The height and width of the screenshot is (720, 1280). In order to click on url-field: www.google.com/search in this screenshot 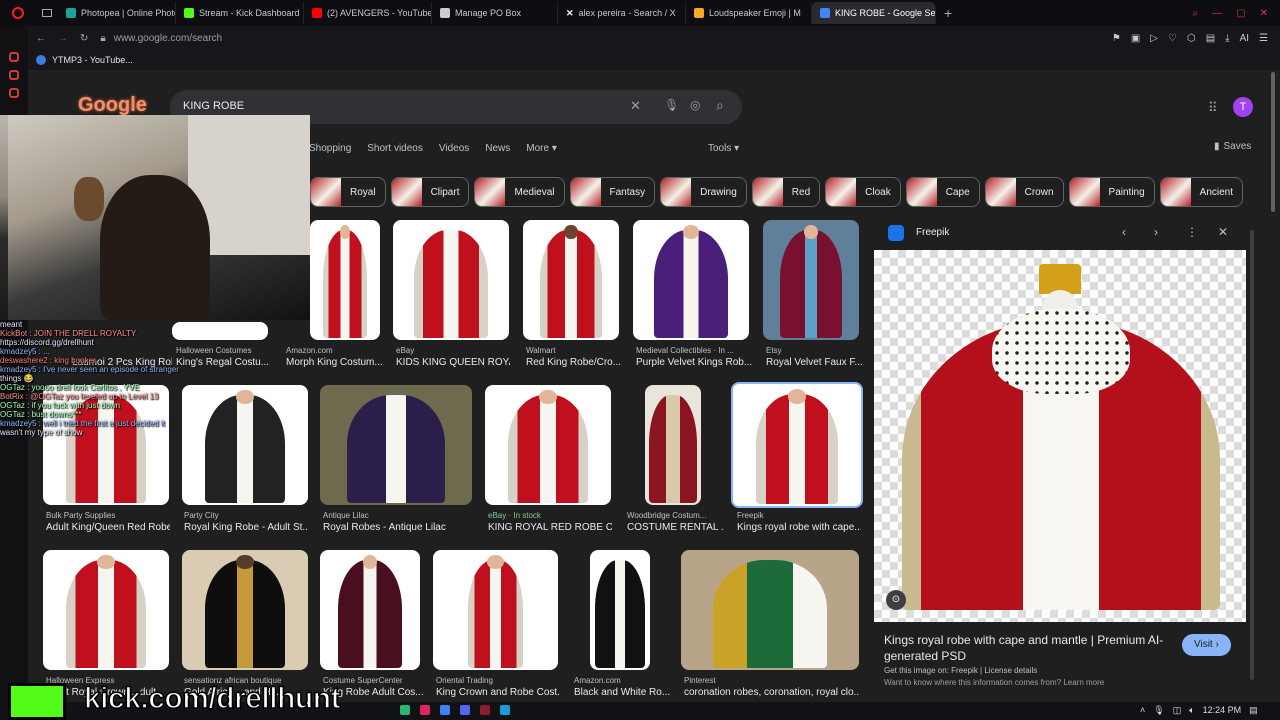, I will do `click(168, 38)`.